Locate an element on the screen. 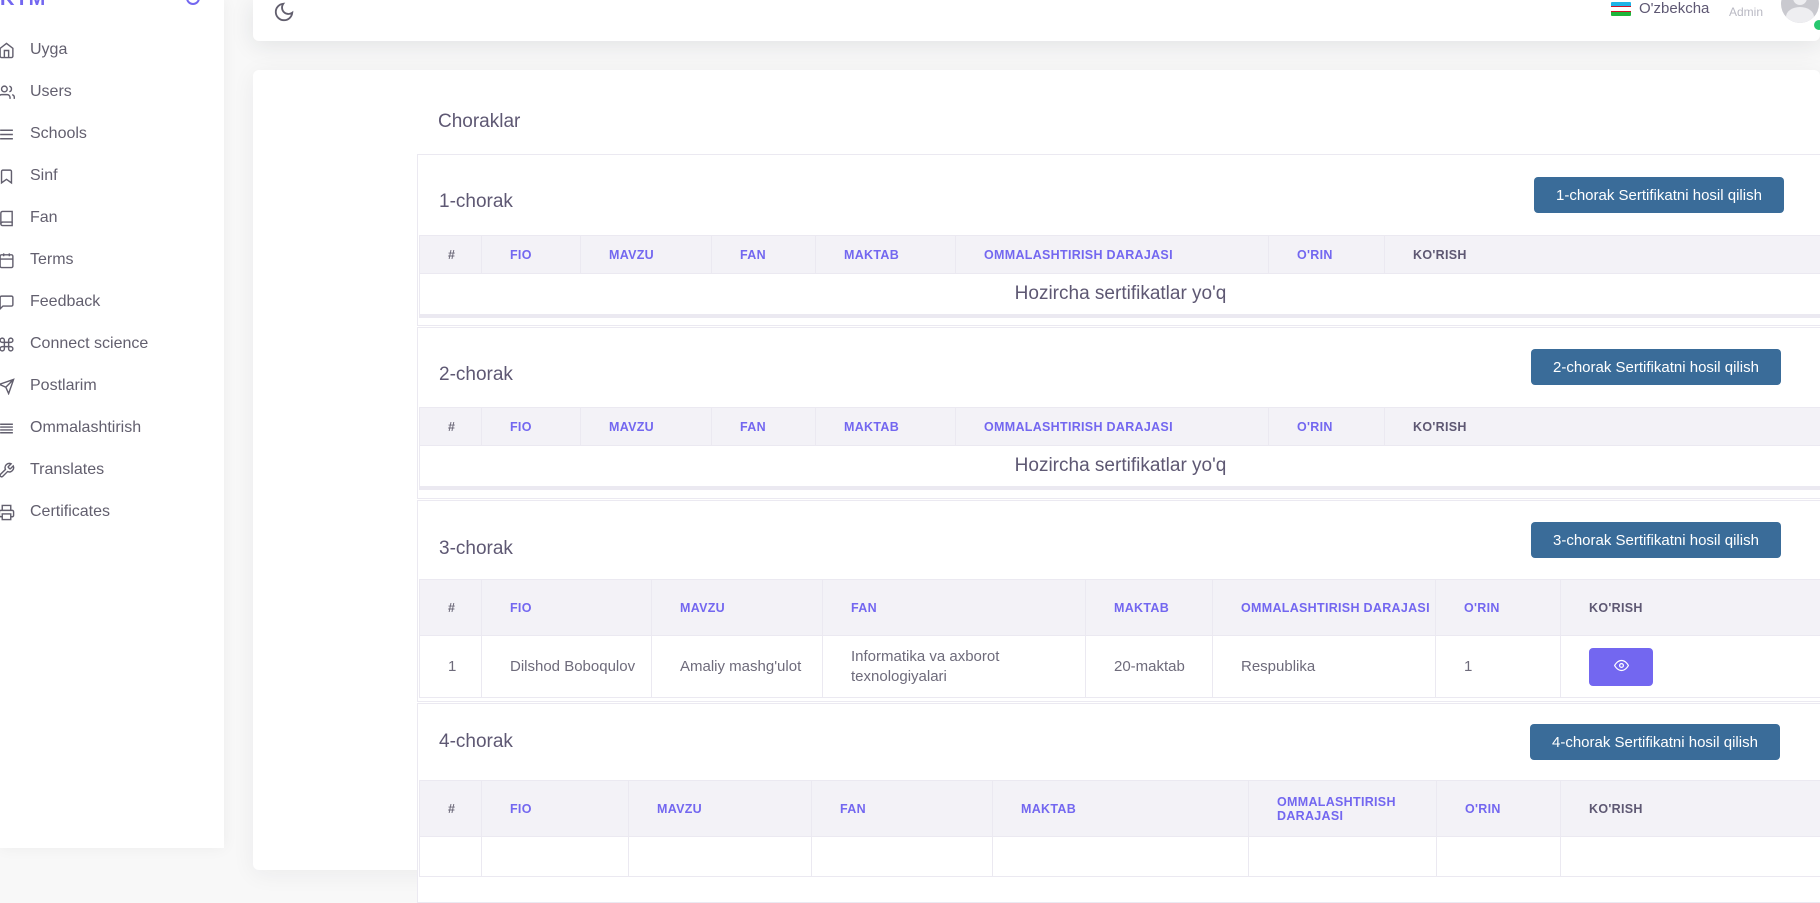  list-icon is located at coordinates (15, 134).